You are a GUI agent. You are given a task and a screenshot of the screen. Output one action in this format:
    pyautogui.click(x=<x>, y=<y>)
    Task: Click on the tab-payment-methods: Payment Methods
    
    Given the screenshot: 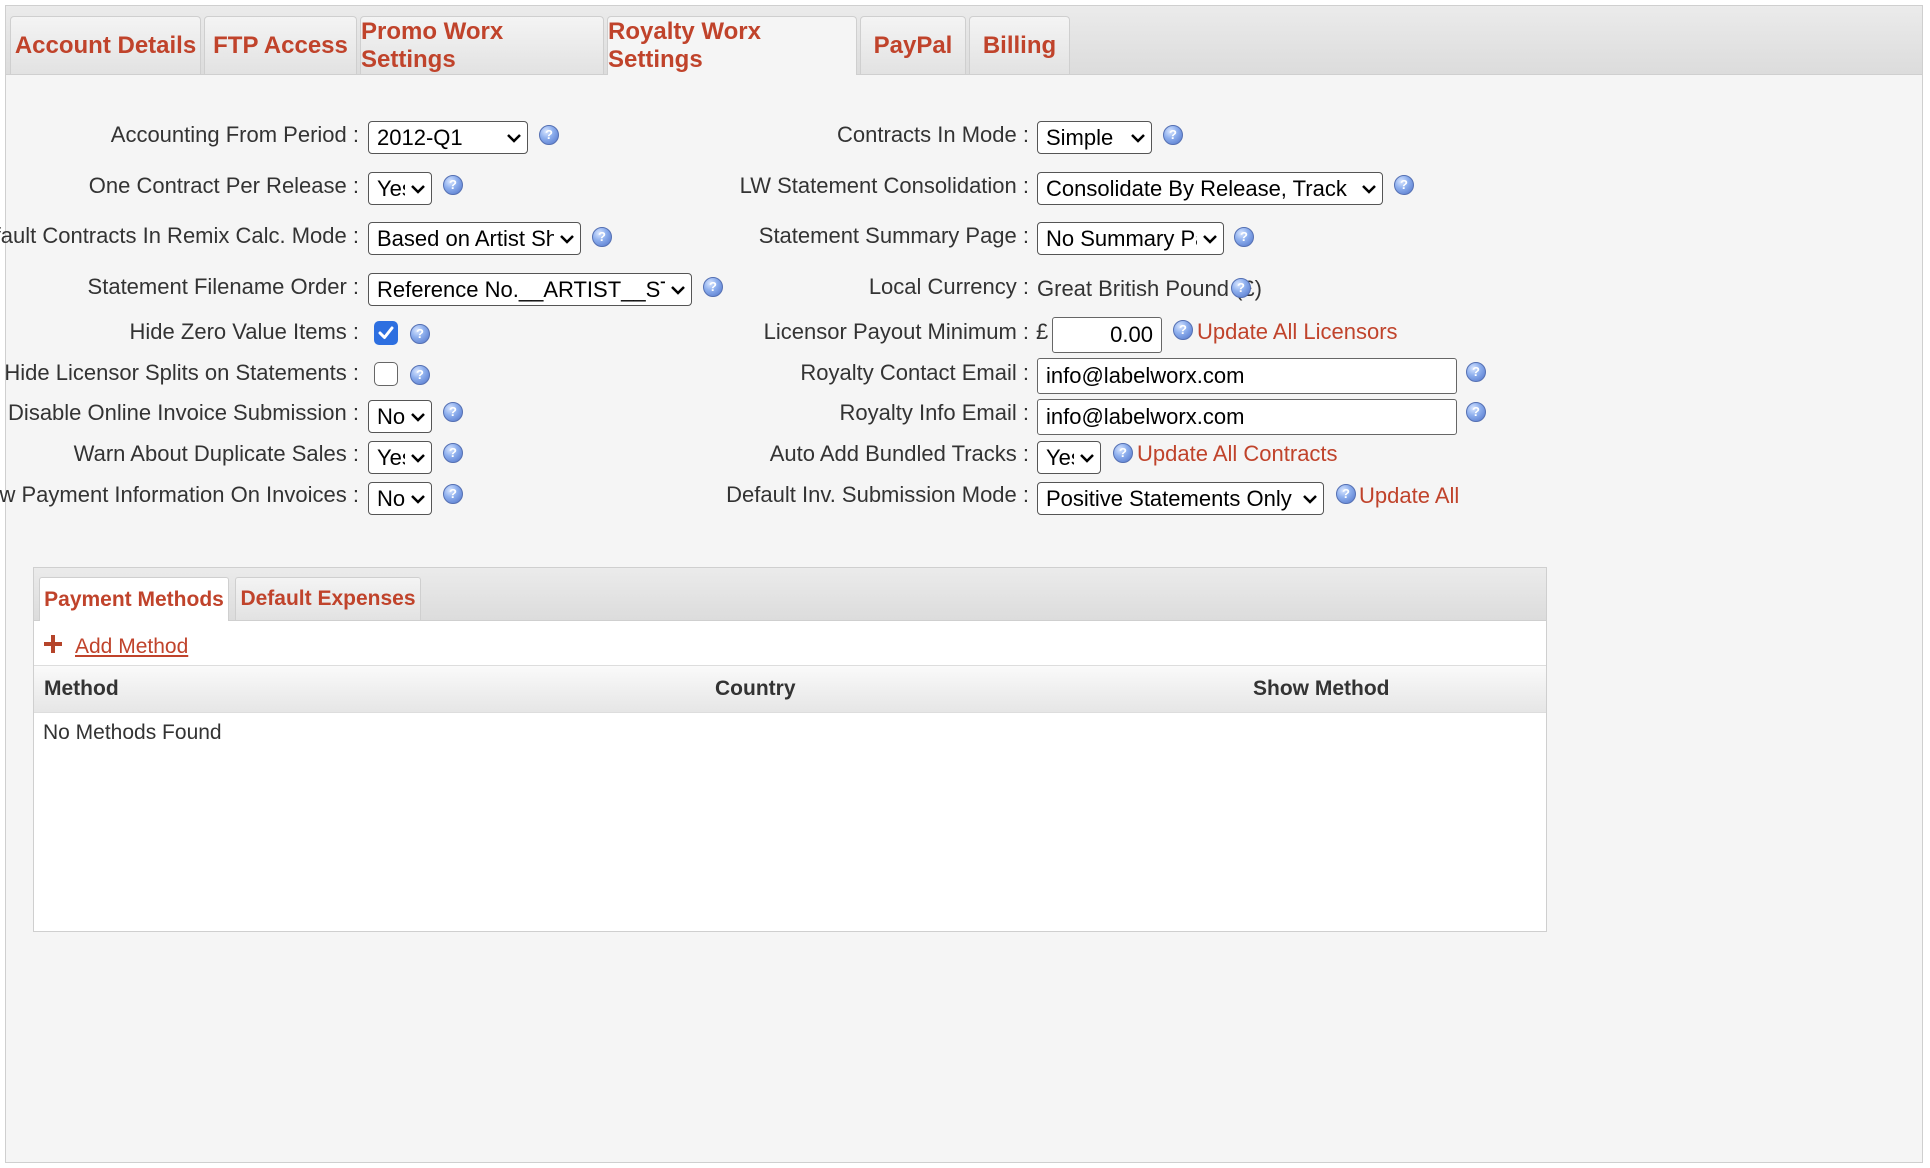 What is the action you would take?
    pyautogui.click(x=134, y=599)
    